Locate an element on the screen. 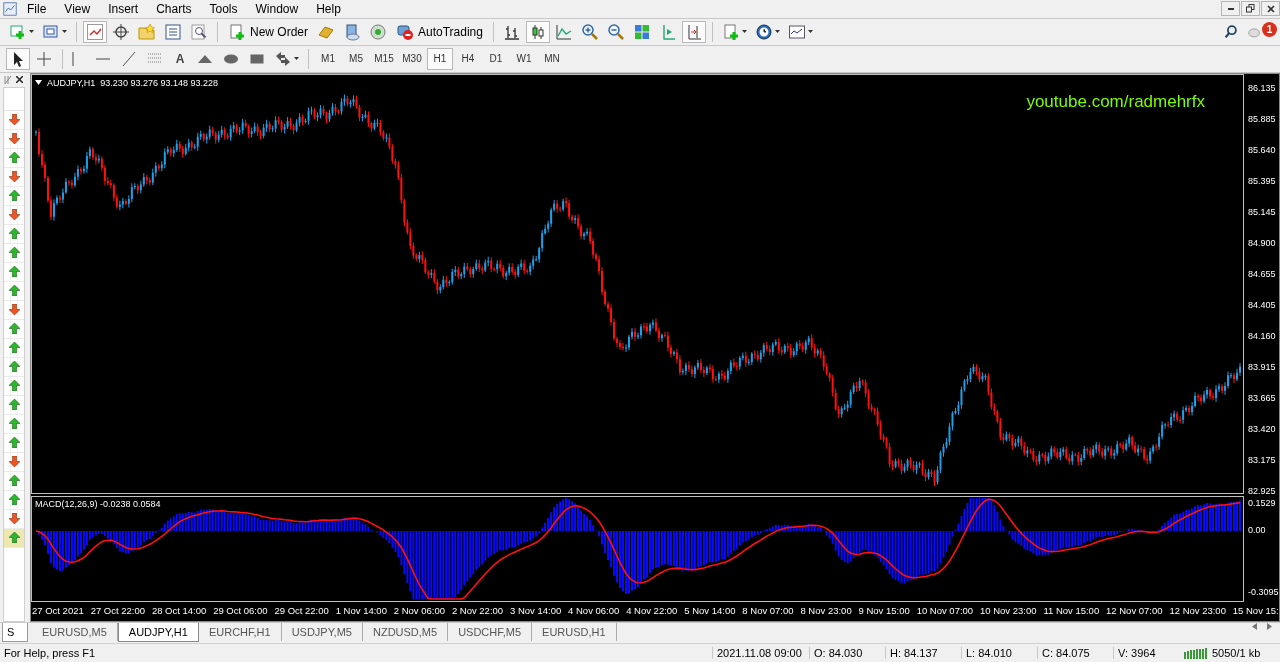  timeframe-button: W1 is located at coordinates (524, 58).